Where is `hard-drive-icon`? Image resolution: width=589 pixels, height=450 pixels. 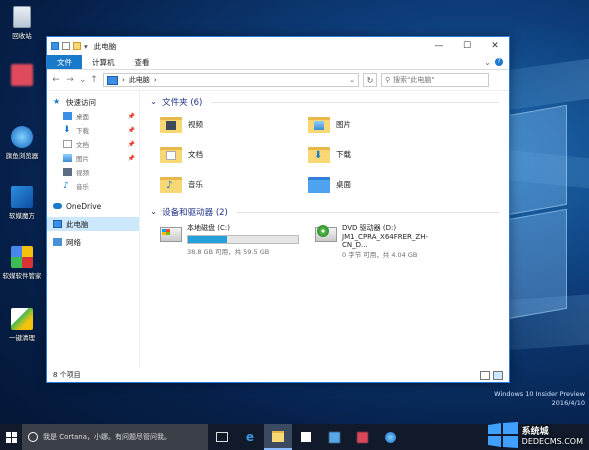
hard-drive-icon is located at coordinates (171, 233).